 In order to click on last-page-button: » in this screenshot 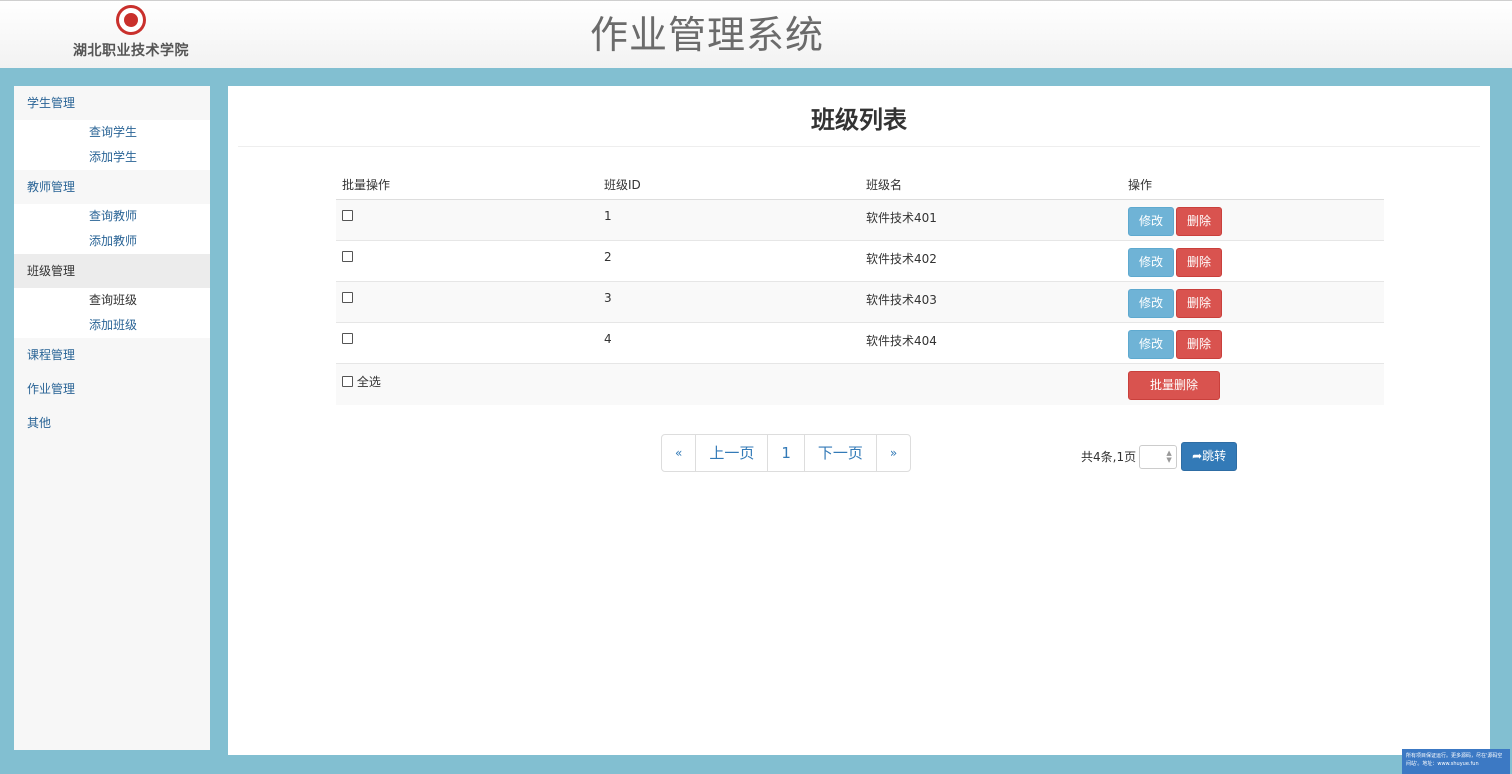, I will do `click(892, 453)`.